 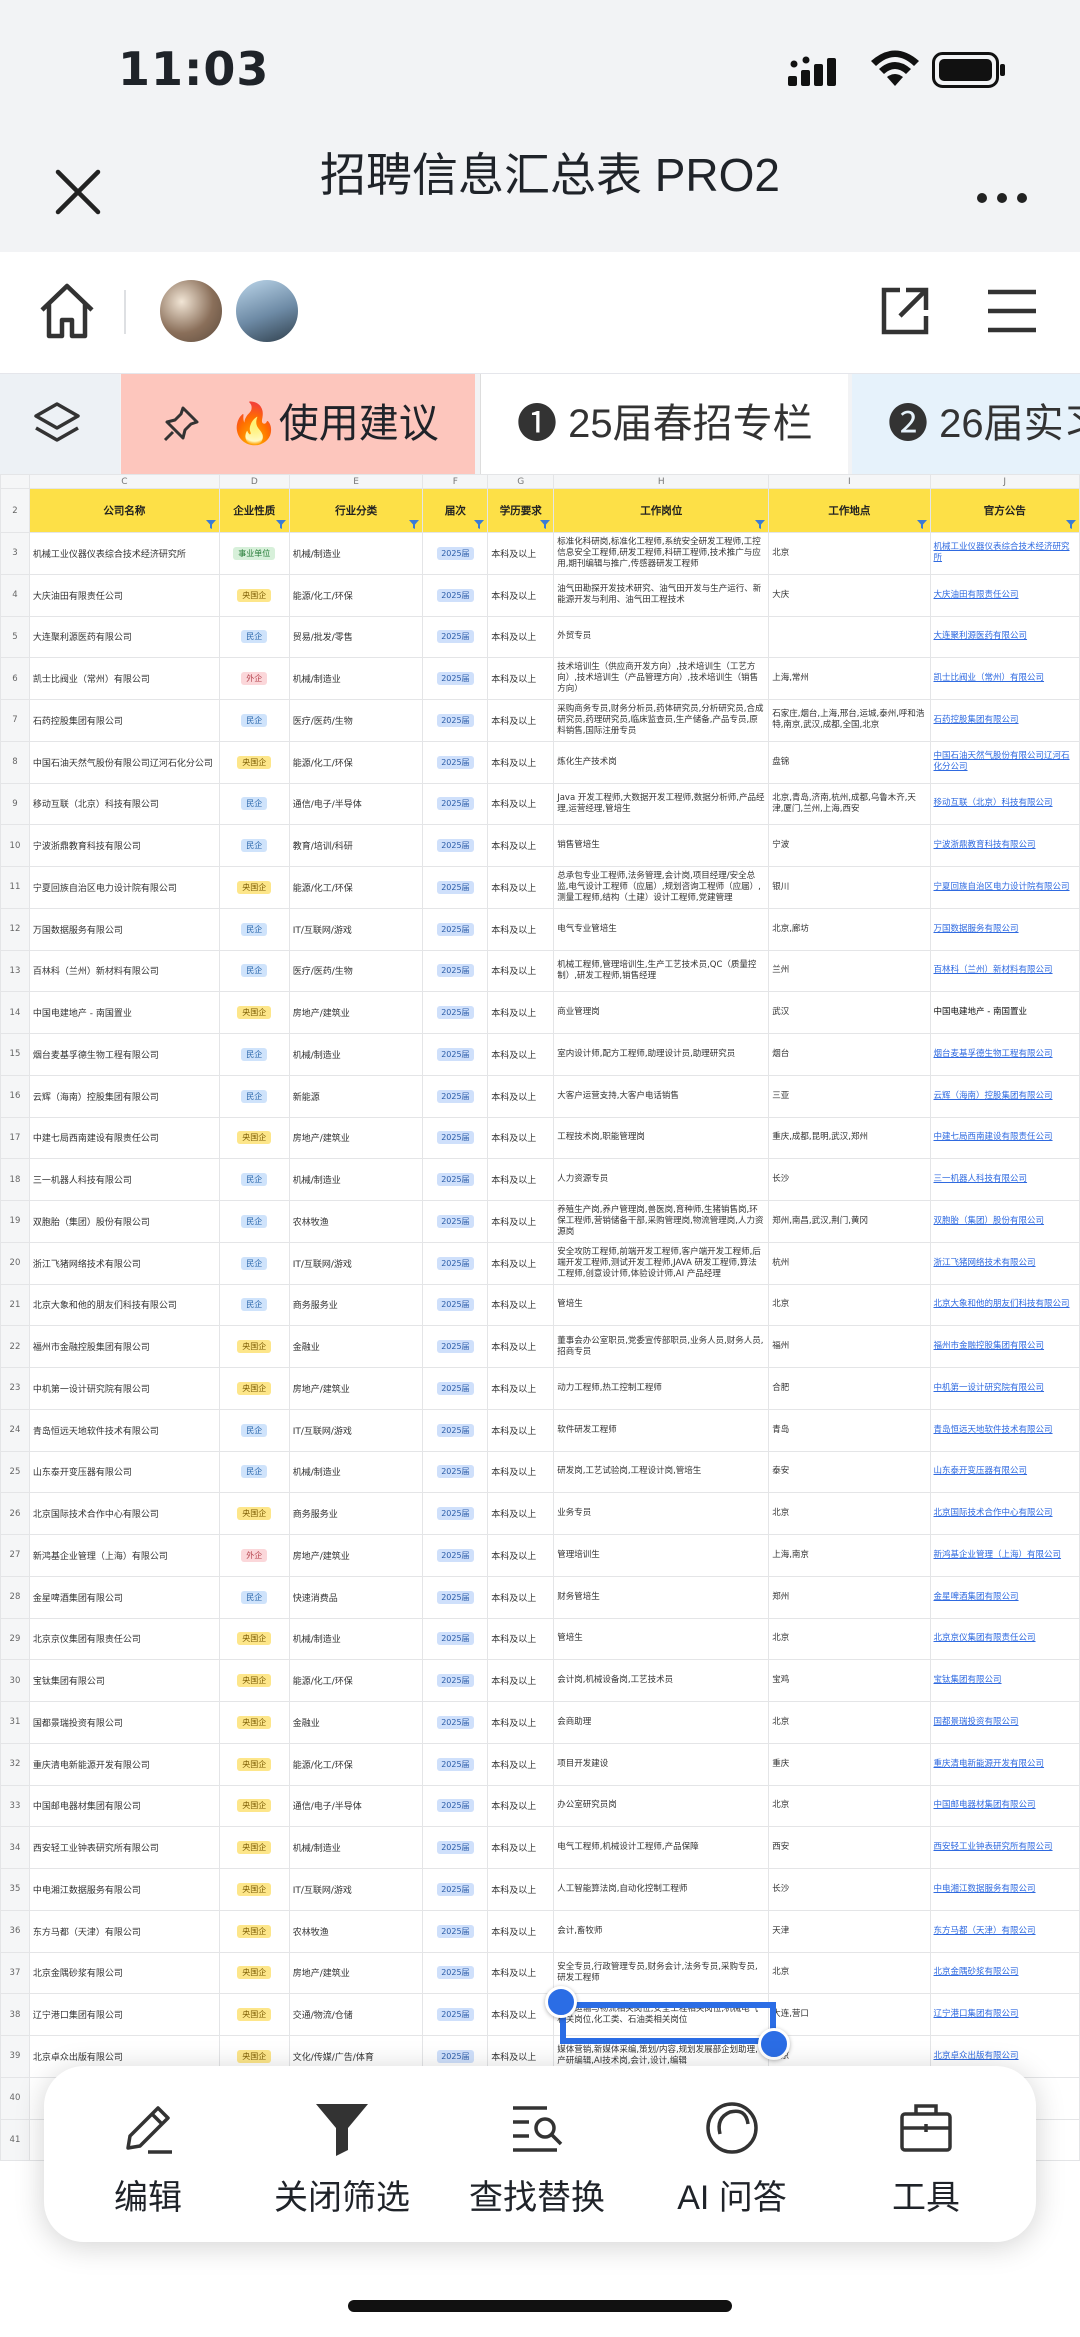 I want to click on announcement-link: 移动互联（北京）科技有限公司, so click(x=1004, y=804).